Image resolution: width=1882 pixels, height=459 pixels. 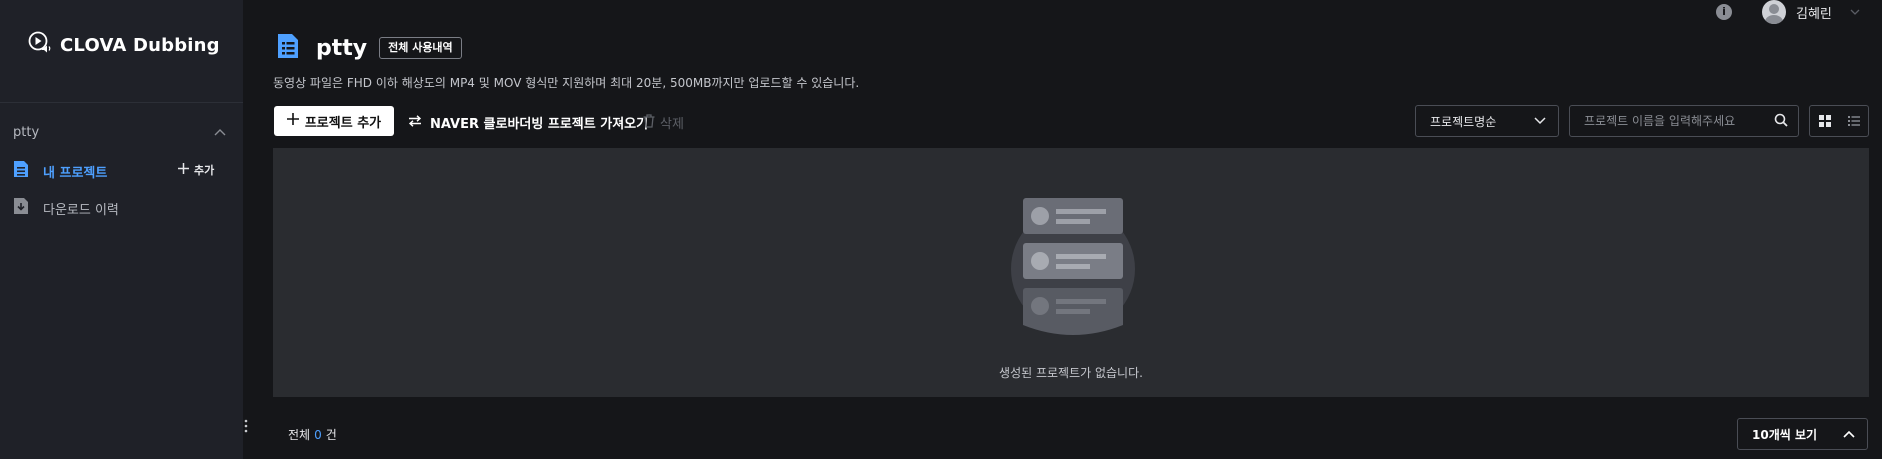 What do you see at coordinates (1679, 121) in the screenshot?
I see `search-input` at bounding box center [1679, 121].